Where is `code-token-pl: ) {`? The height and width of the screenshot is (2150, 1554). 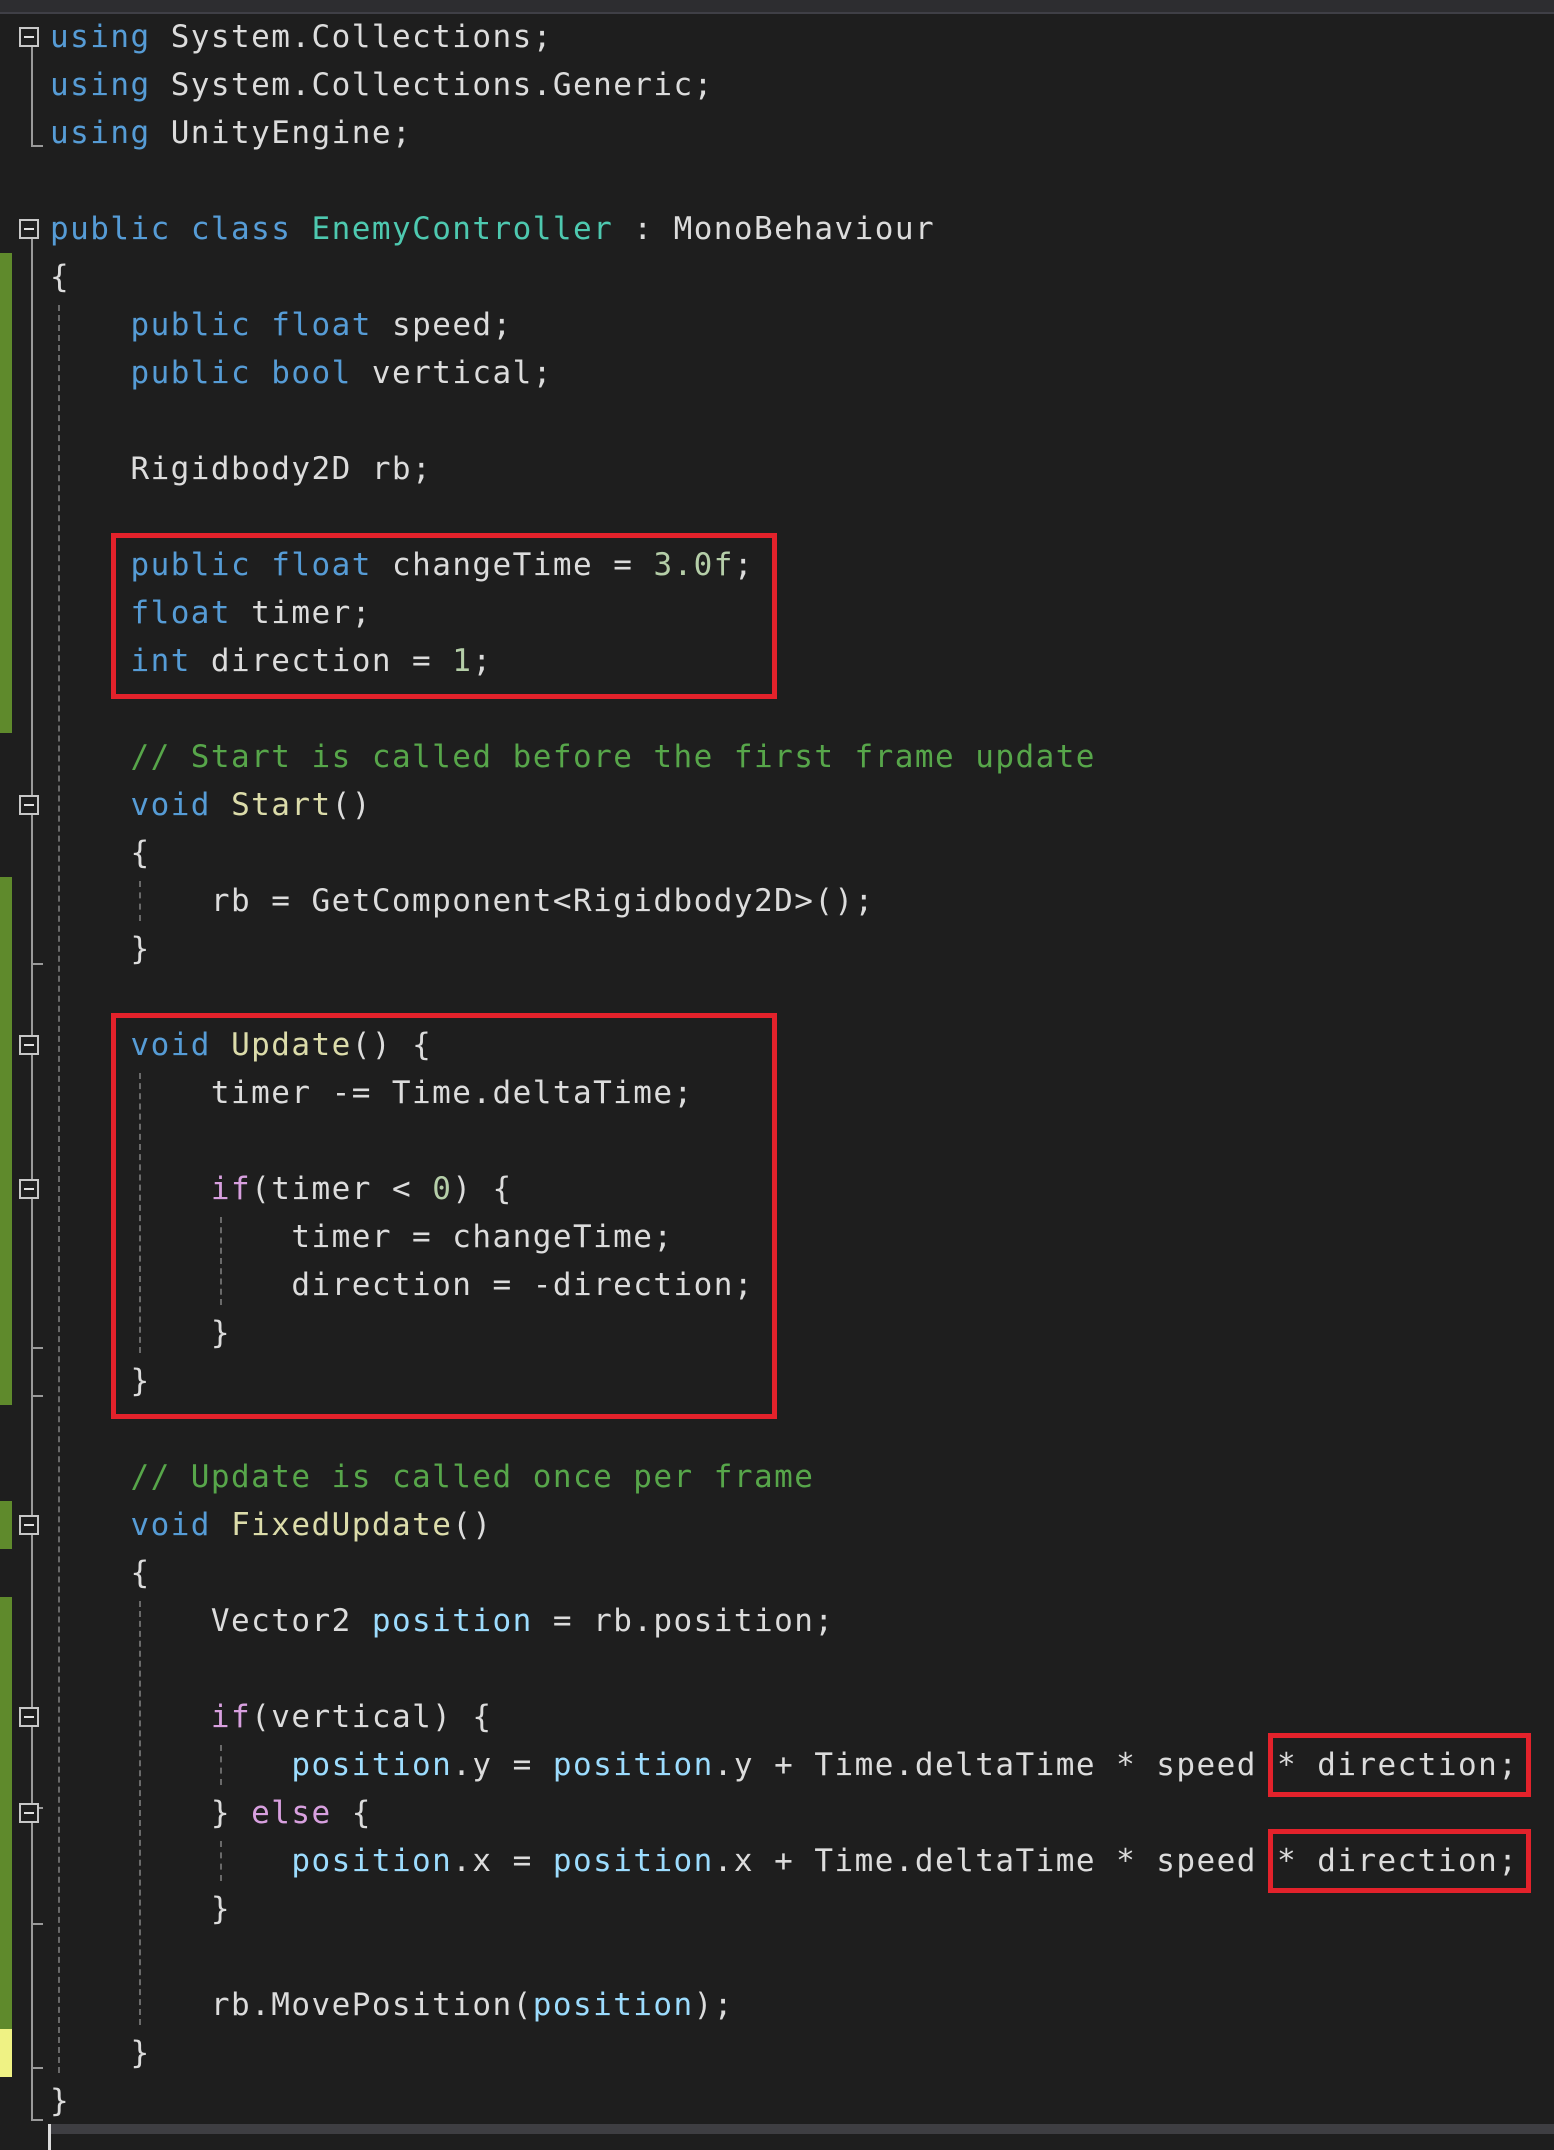 code-token-pl: ) { is located at coordinates (482, 1189).